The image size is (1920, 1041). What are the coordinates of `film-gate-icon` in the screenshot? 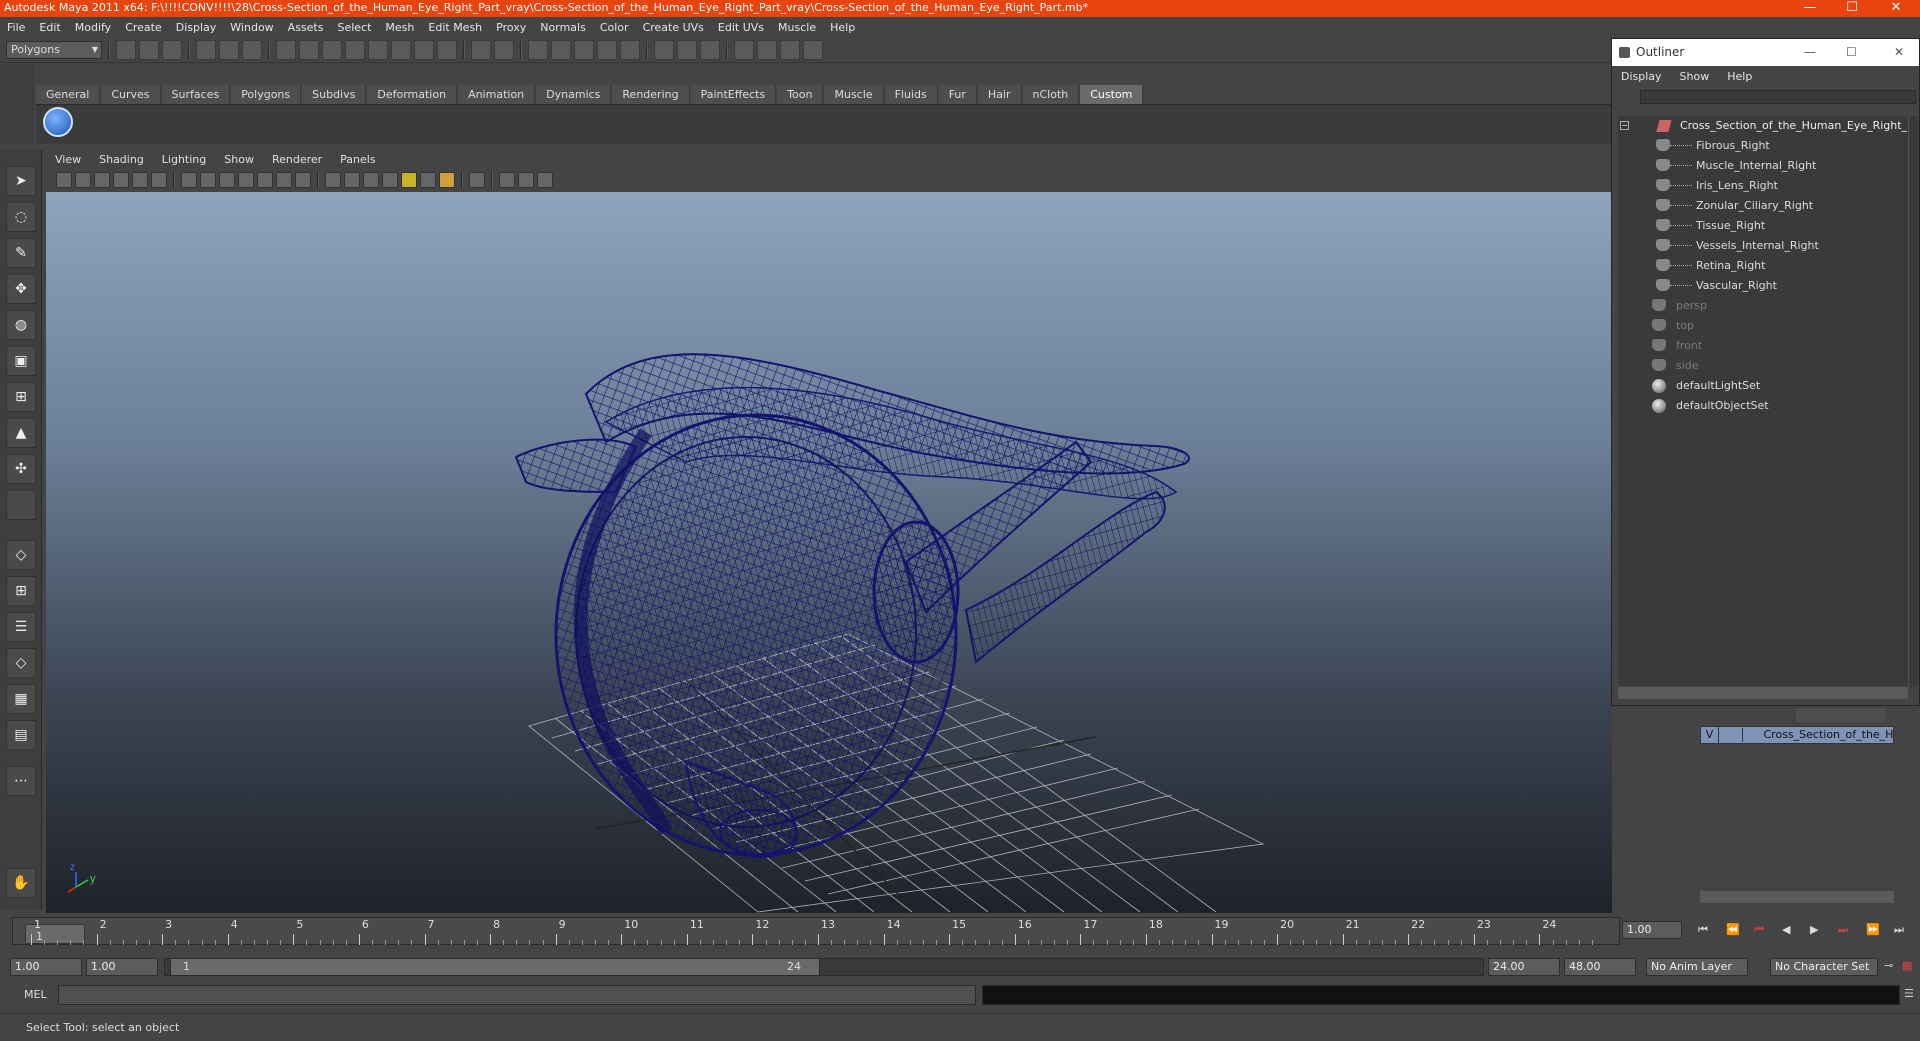 It's located at (208, 180).